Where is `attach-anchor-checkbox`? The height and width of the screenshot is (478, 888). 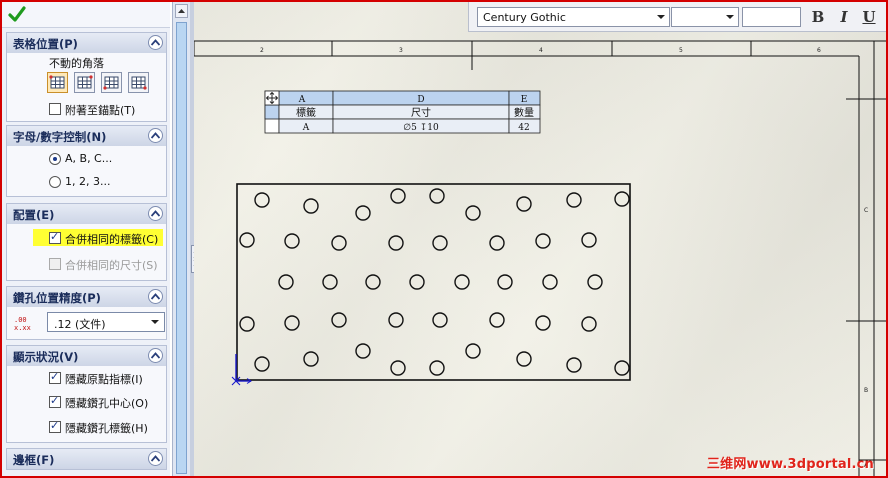 attach-anchor-checkbox is located at coordinates (55, 109).